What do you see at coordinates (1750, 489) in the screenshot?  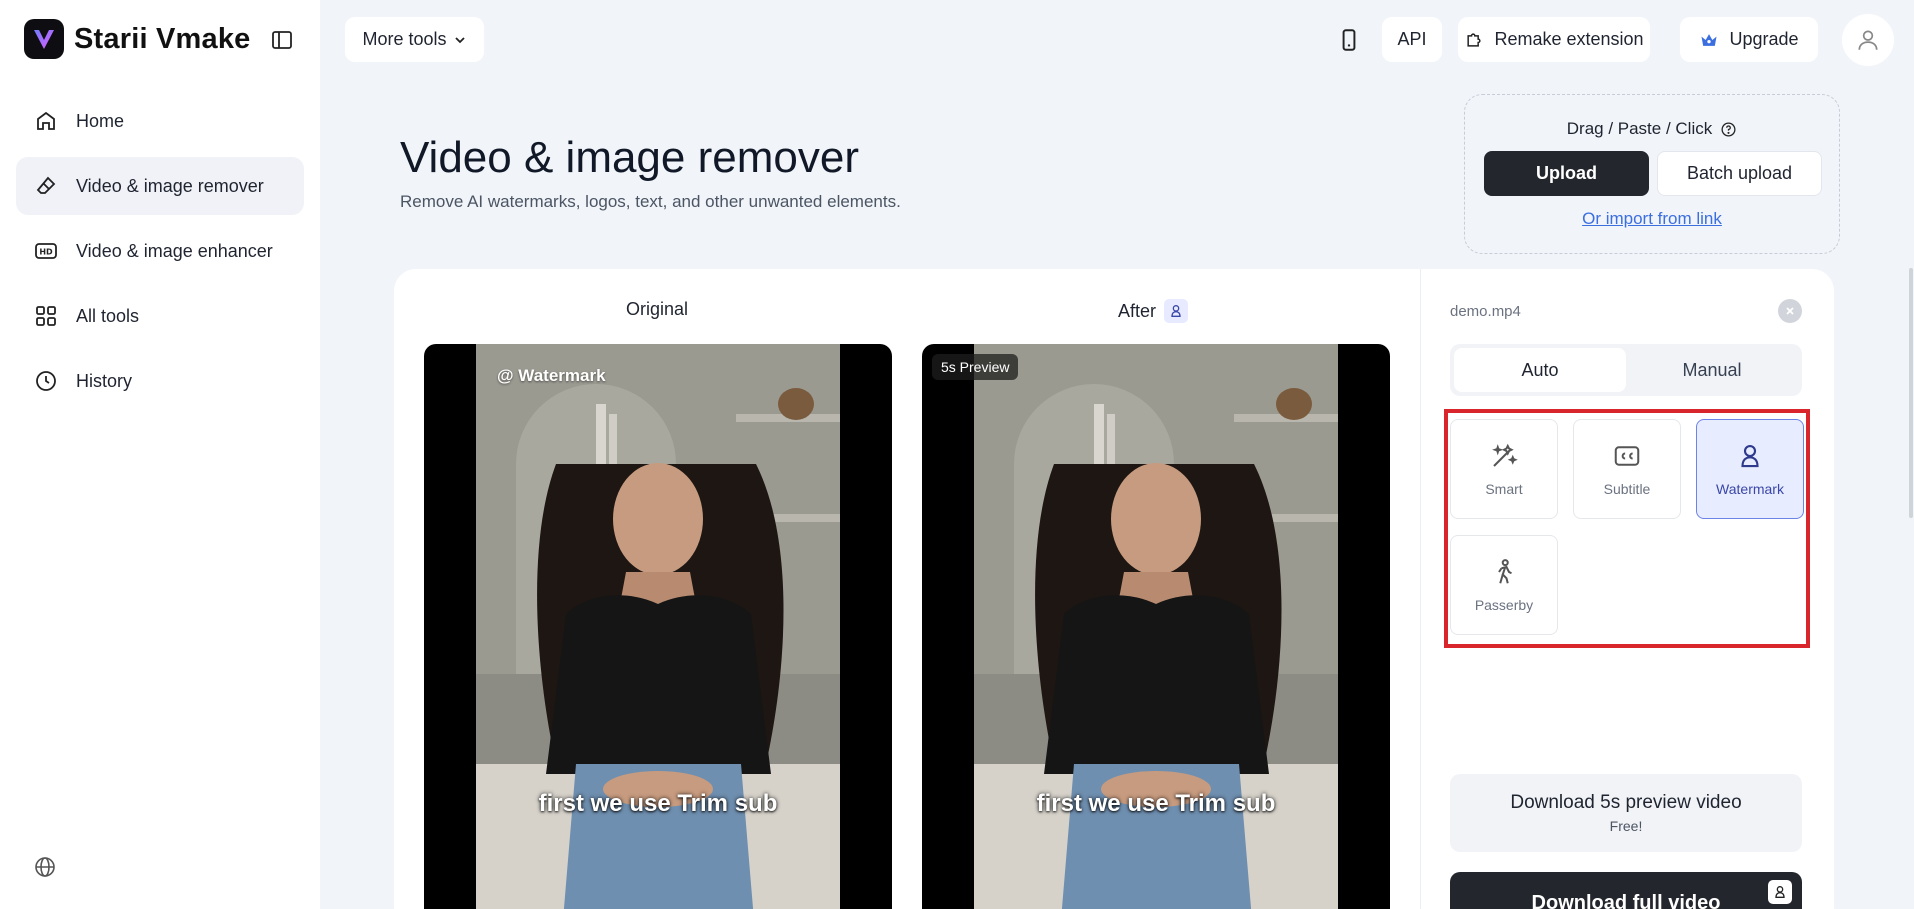 I see `option-label: Watermark` at bounding box center [1750, 489].